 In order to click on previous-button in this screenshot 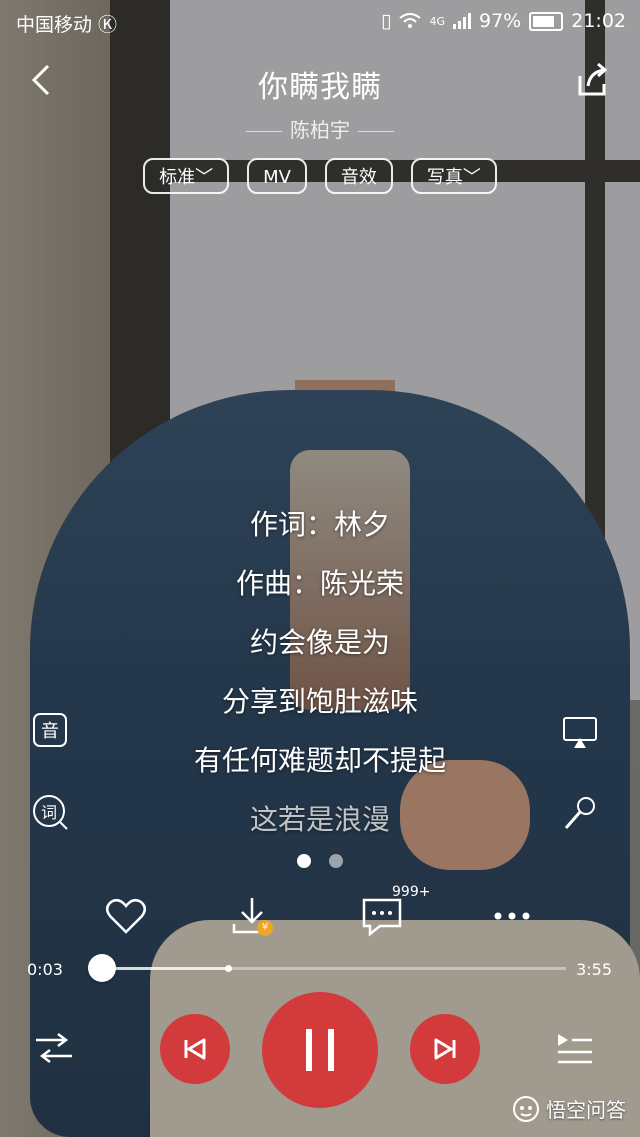, I will do `click(195, 1049)`.